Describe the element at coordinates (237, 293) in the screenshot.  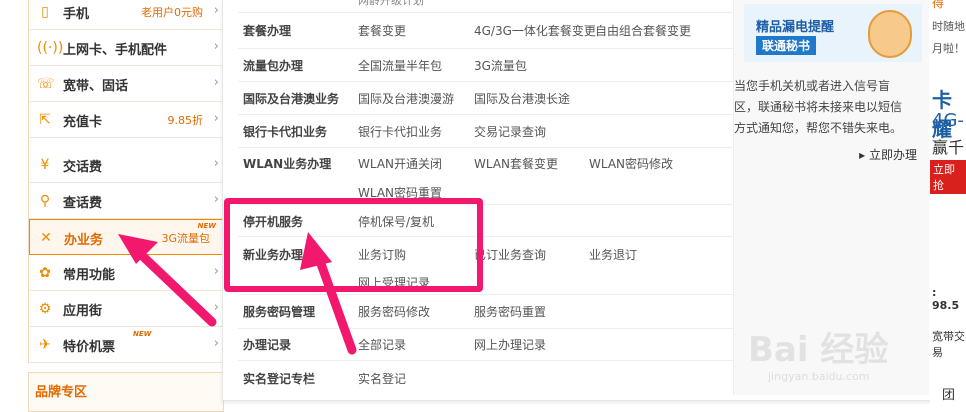
I see `annotation-arrows` at that location.